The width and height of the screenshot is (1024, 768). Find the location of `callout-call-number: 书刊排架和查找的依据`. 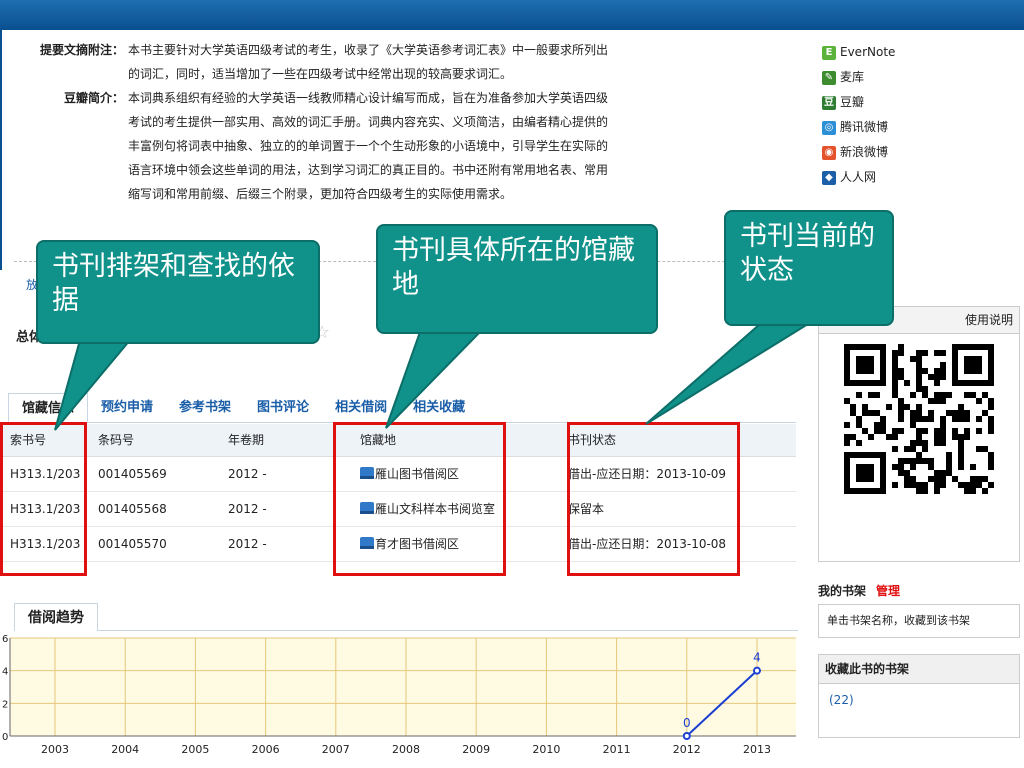

callout-call-number: 书刊排架和查找的依据 is located at coordinates (178, 292).